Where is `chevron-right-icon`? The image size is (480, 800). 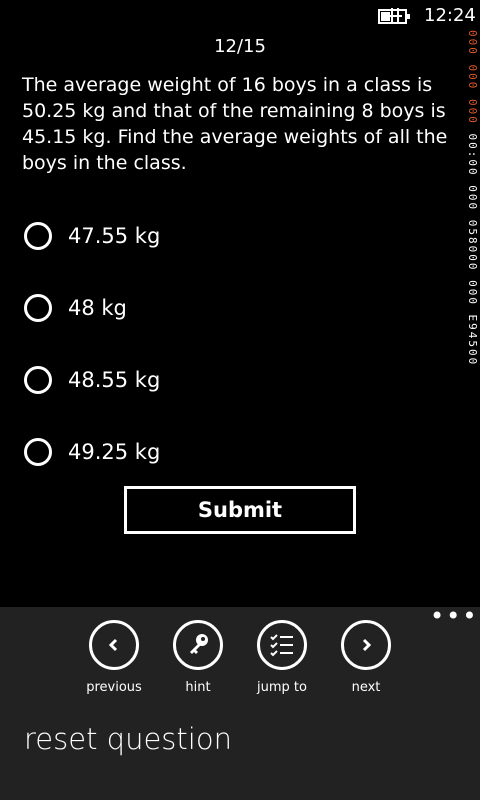
chevron-right-icon is located at coordinates (366, 645).